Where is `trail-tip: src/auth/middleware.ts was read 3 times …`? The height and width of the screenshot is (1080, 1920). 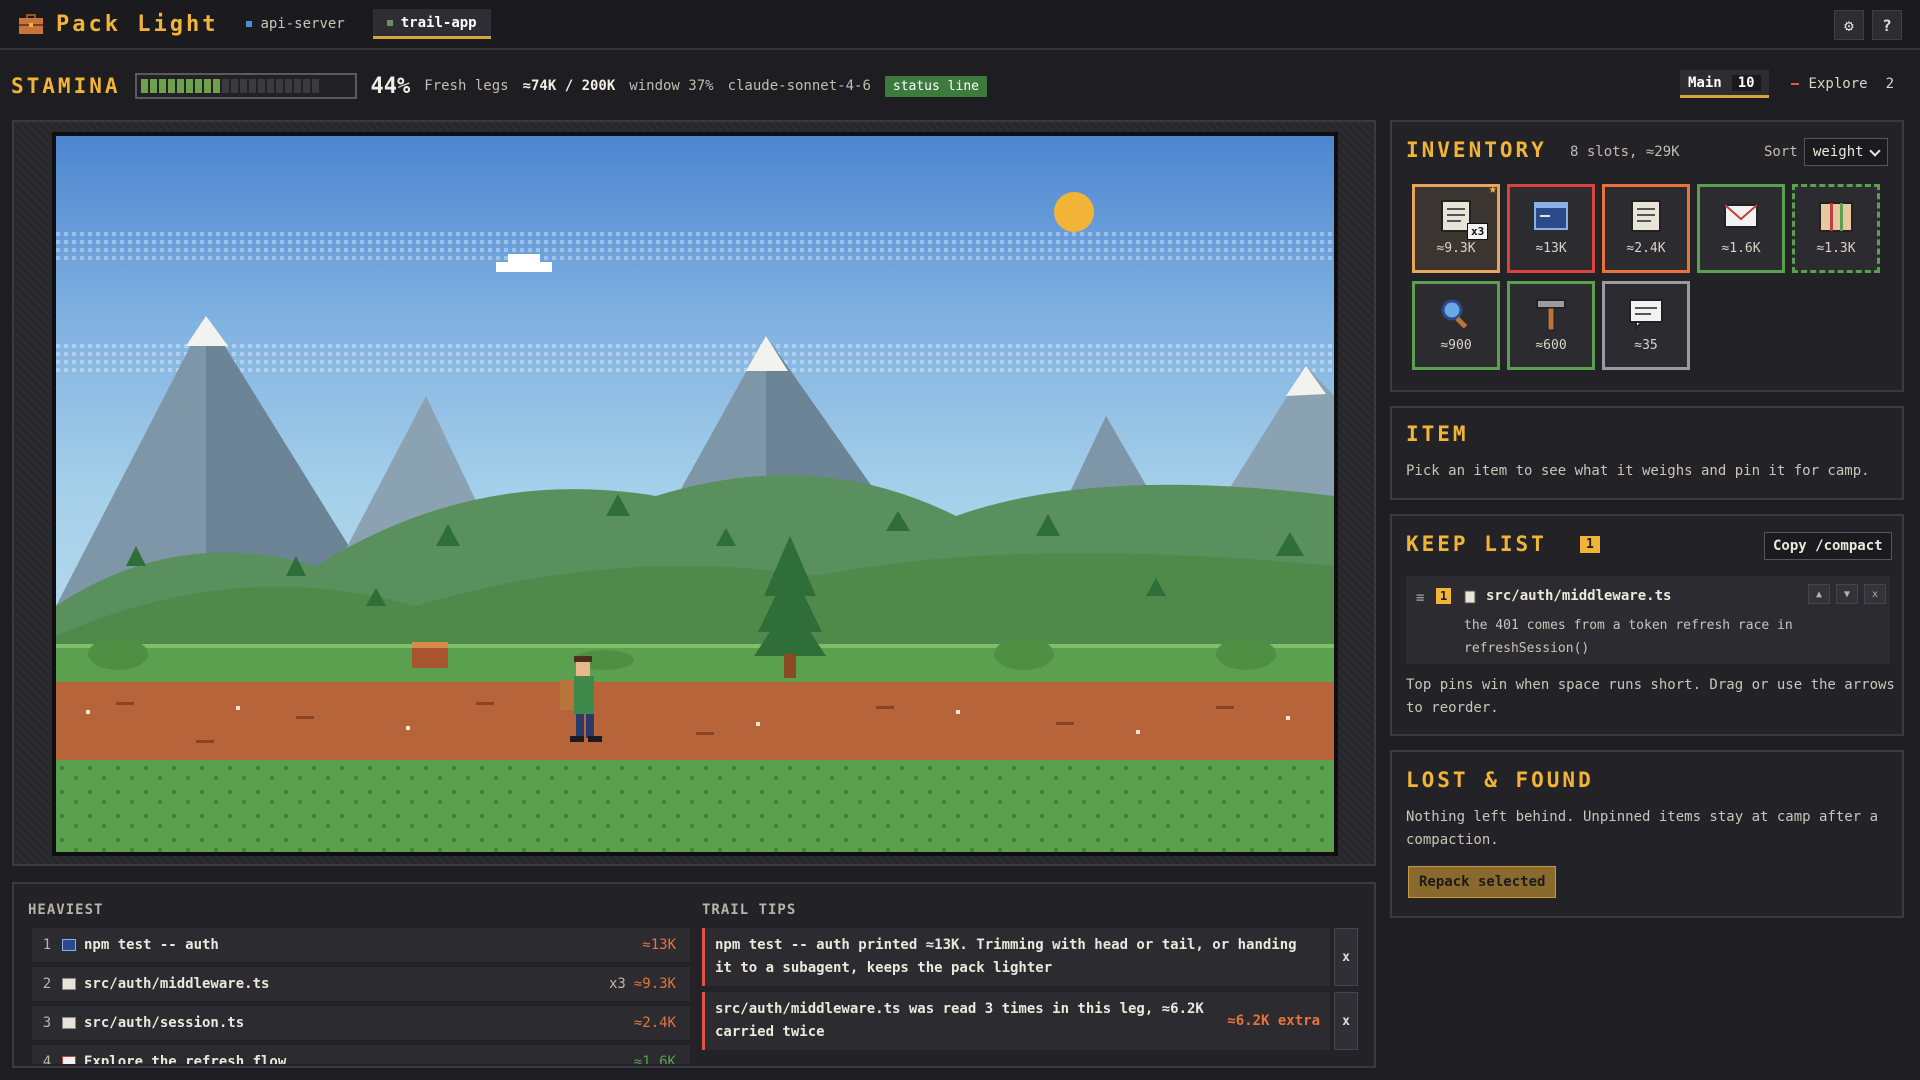
trail-tip: src/auth/middleware.ts was read 3 times … is located at coordinates (1030, 1021).